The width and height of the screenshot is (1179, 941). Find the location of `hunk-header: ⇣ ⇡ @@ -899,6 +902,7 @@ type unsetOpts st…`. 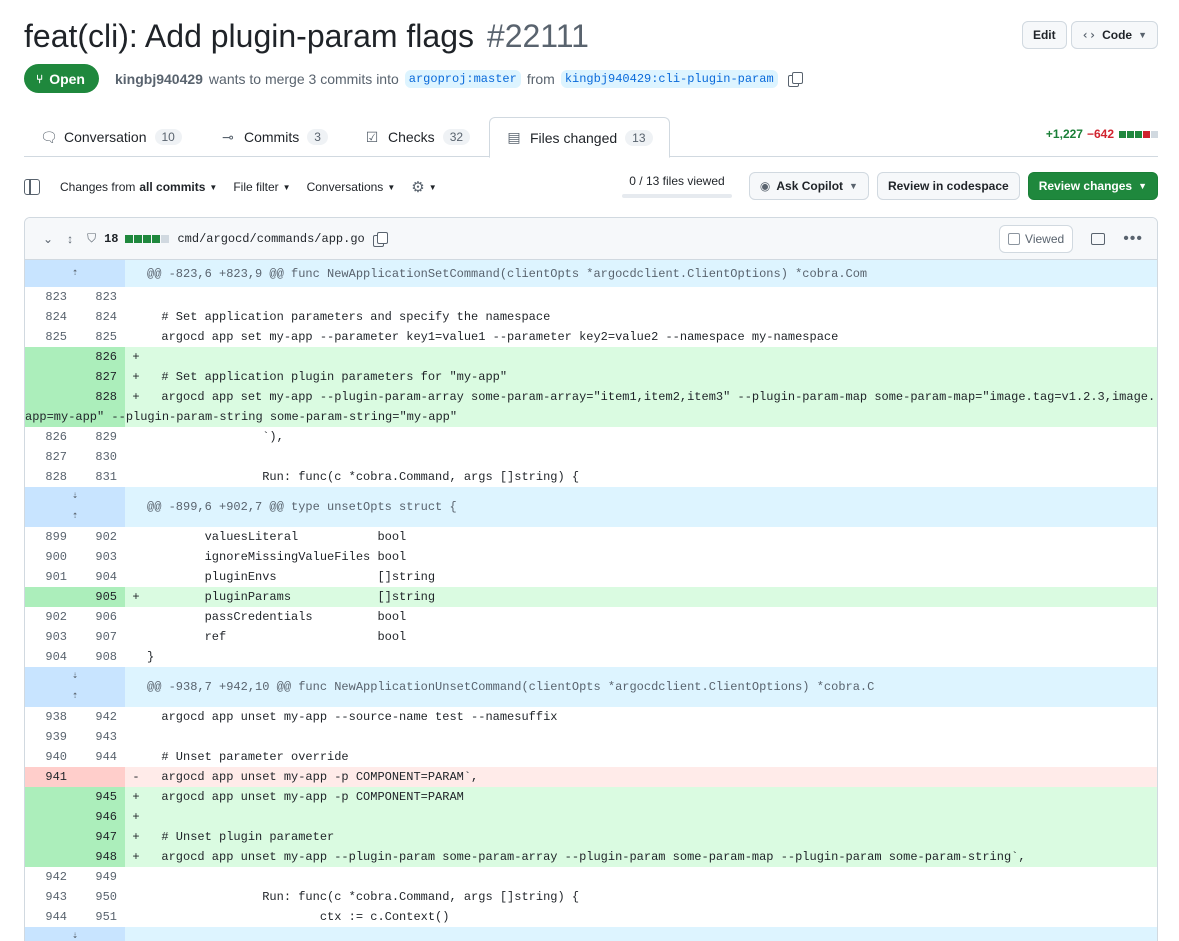

hunk-header: ⇣ ⇡ @@ -899,6 +902,7 @@ type unsetOpts st… is located at coordinates (591, 507).